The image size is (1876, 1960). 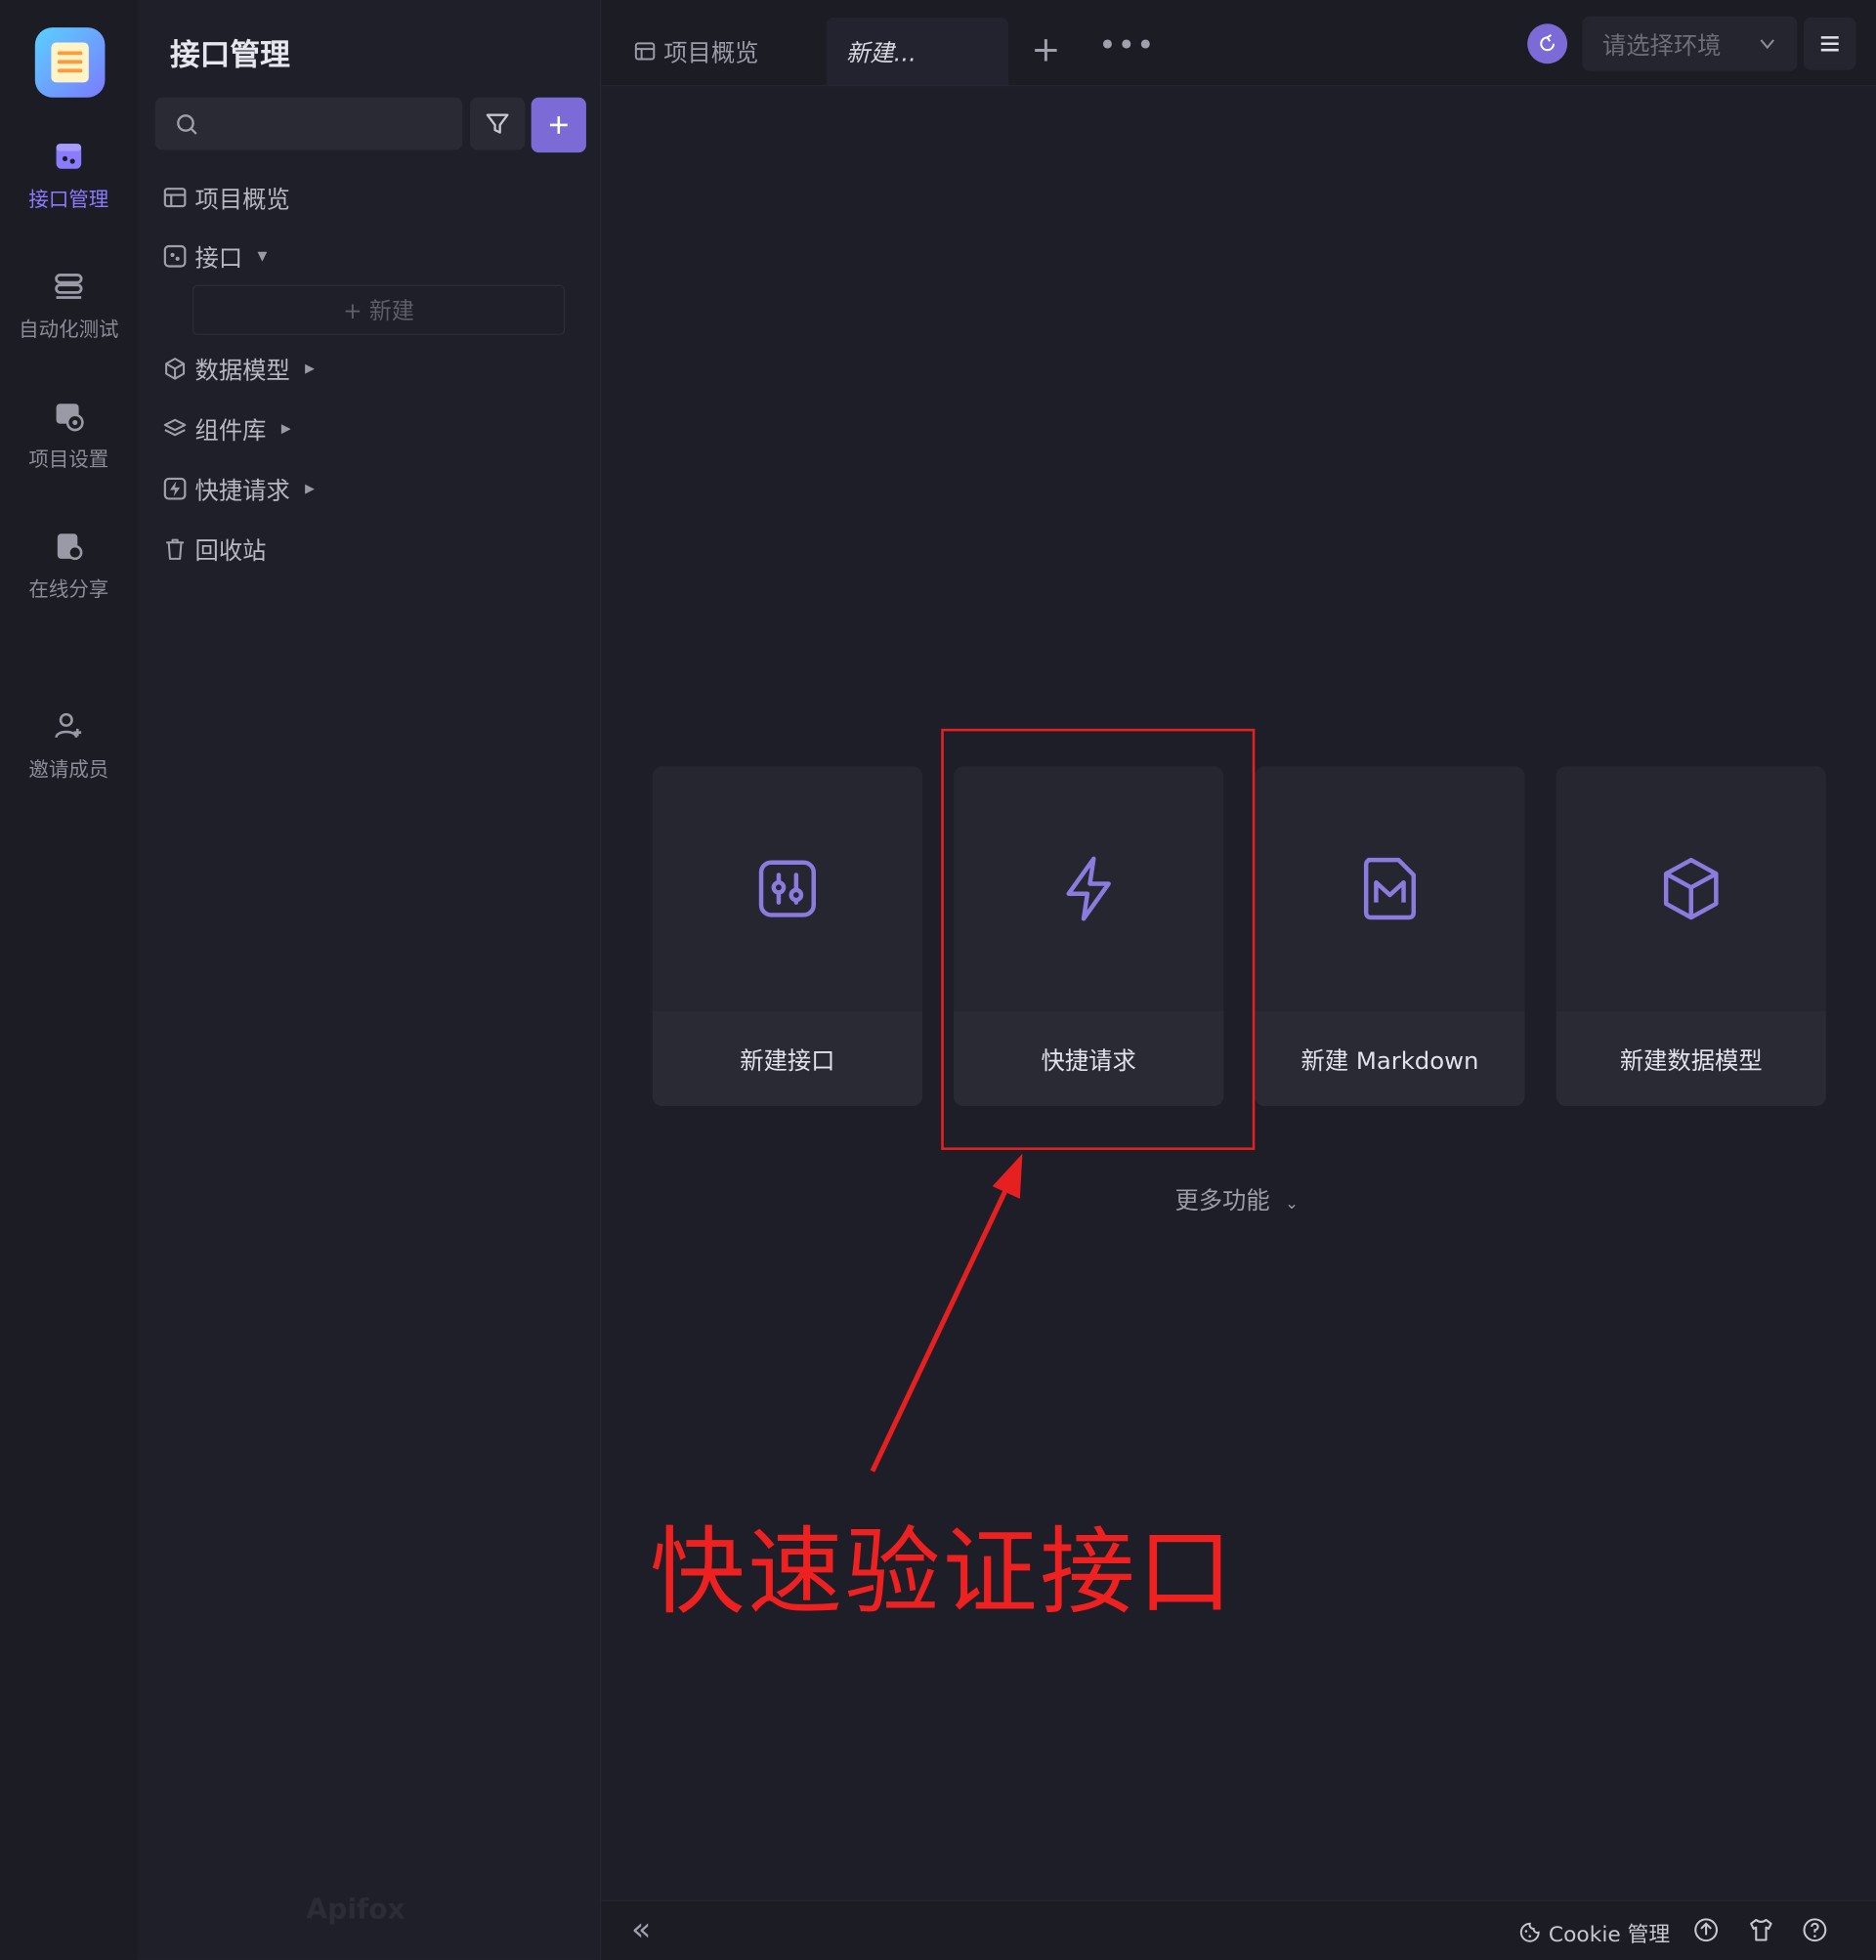 I want to click on annotation-arrow-icon, so click(x=946, y=1312).